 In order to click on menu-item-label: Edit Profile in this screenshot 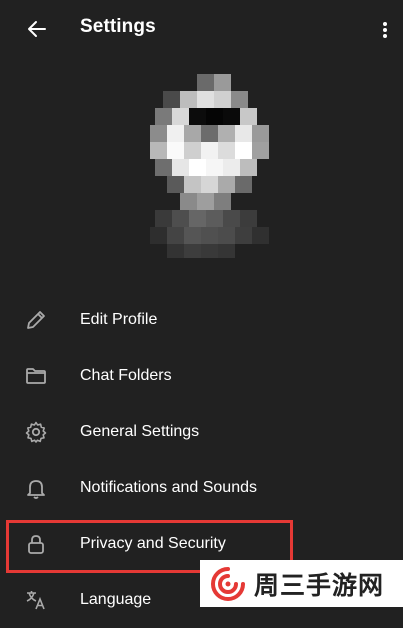, I will do `click(119, 319)`.